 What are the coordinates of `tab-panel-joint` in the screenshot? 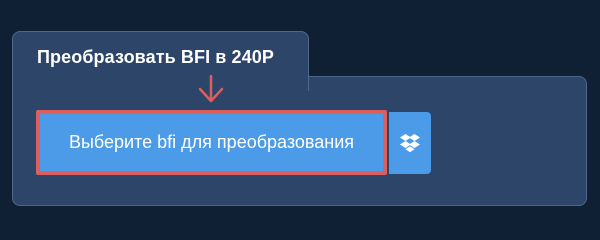 It's located at (160, 77).